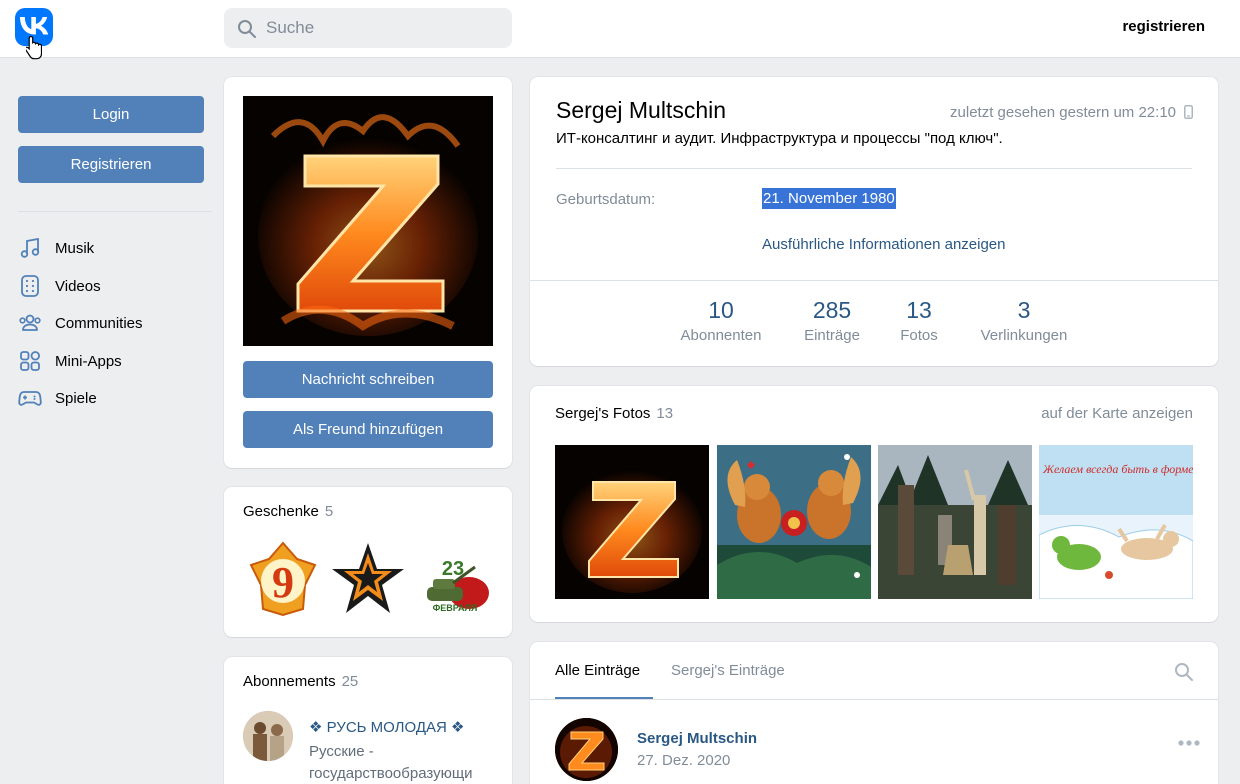 The width and height of the screenshot is (1240, 784). Describe the element at coordinates (832, 335) in the screenshot. I see `stat-label: Einträge` at that location.